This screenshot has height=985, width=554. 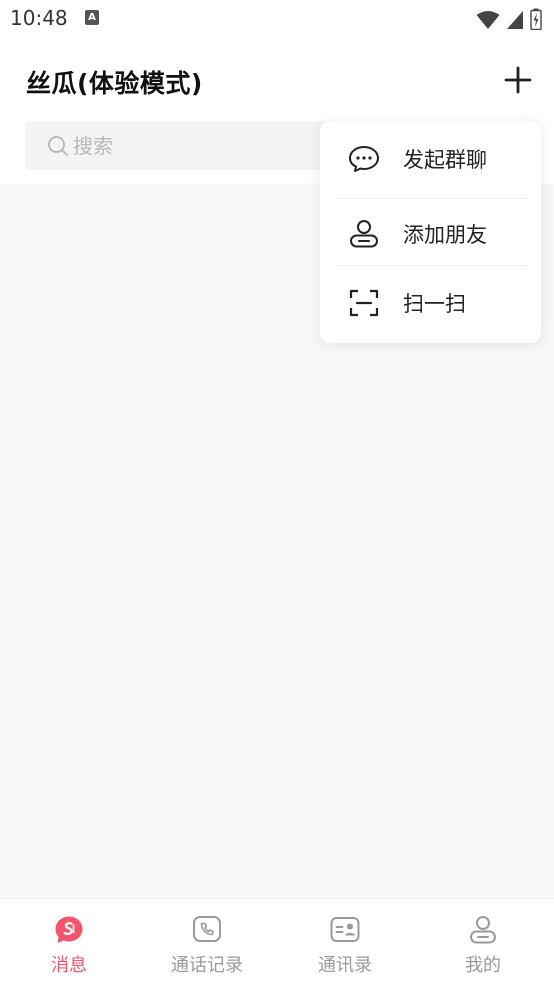 What do you see at coordinates (445, 160) in the screenshot?
I see `menu-item-label: 发起群聊` at bounding box center [445, 160].